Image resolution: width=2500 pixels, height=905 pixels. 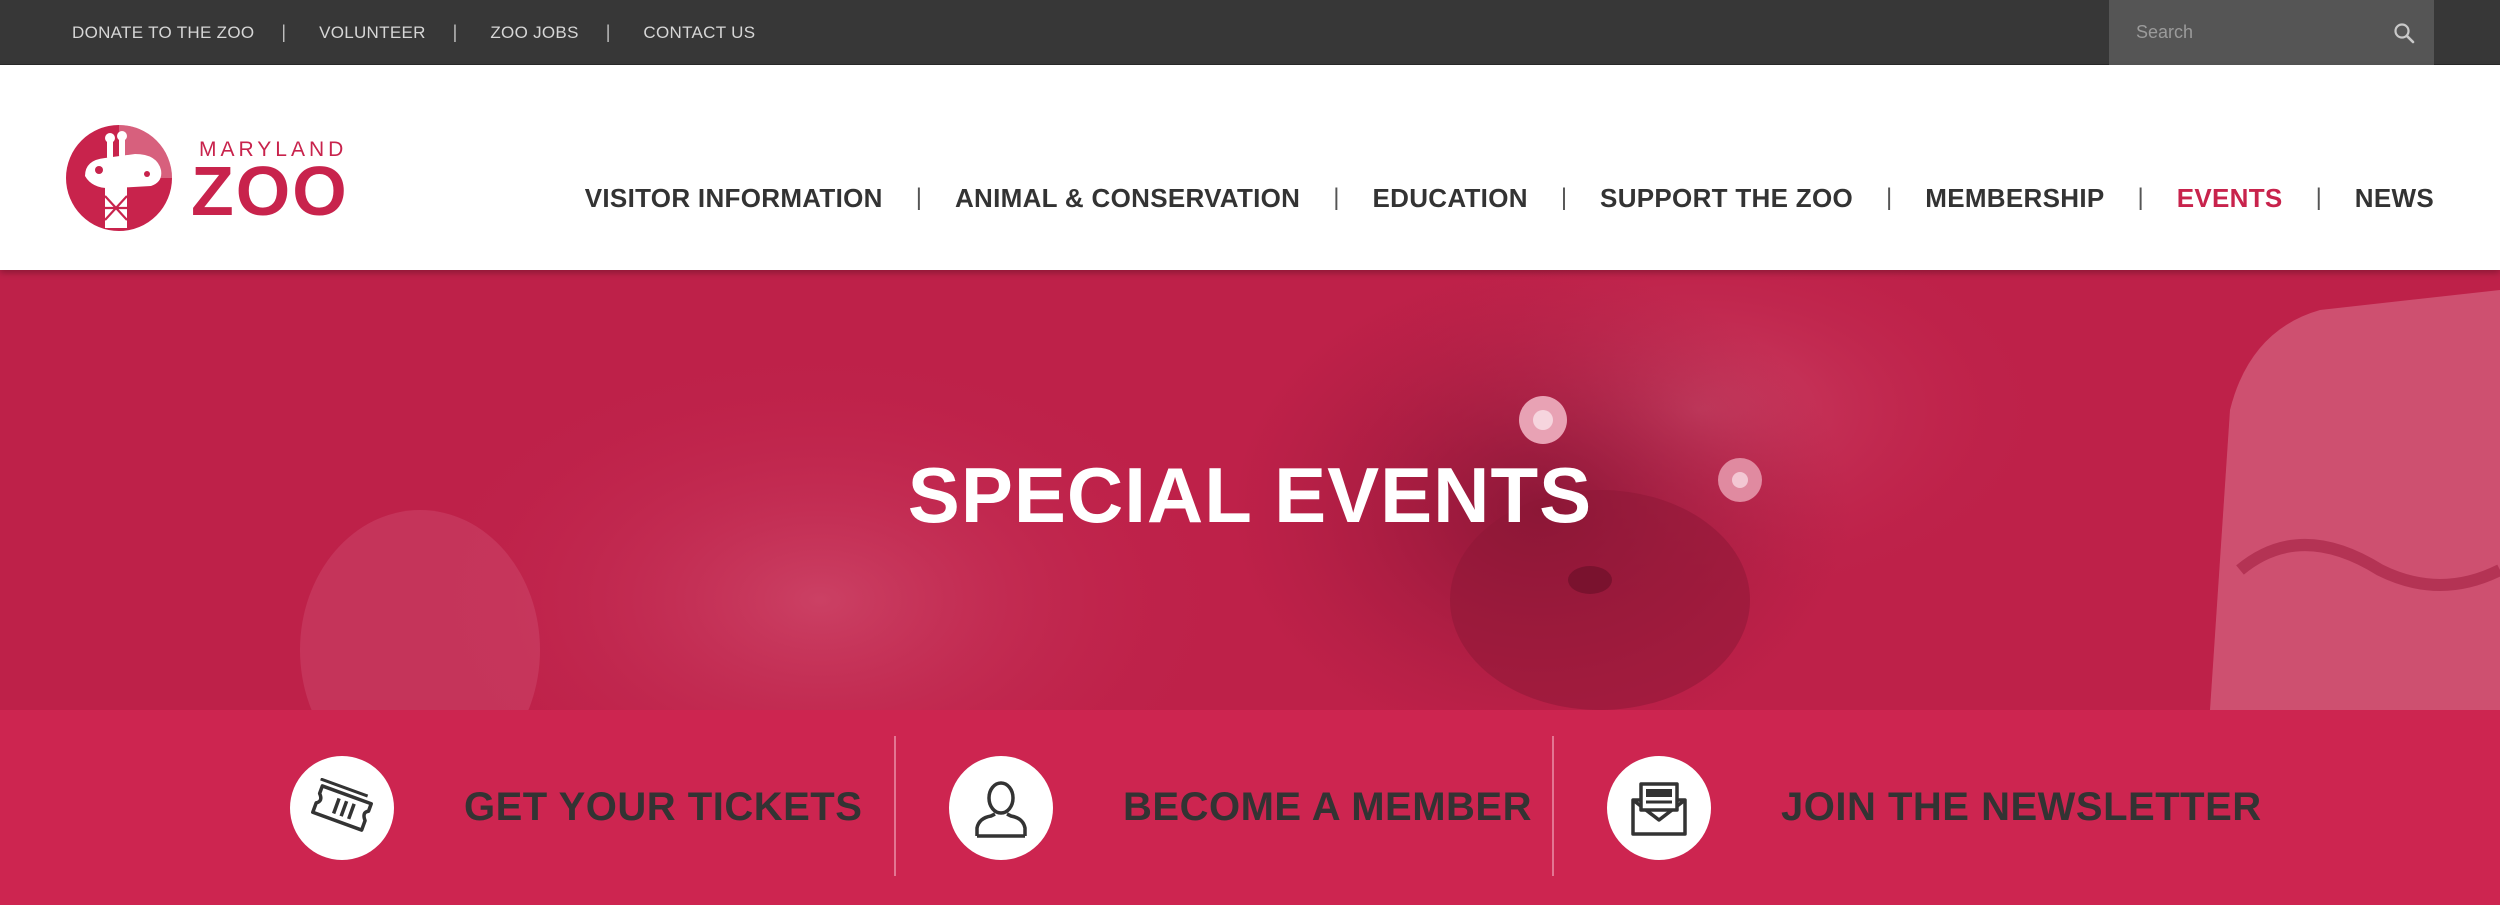 I want to click on member-icon, so click(x=1001, y=807).